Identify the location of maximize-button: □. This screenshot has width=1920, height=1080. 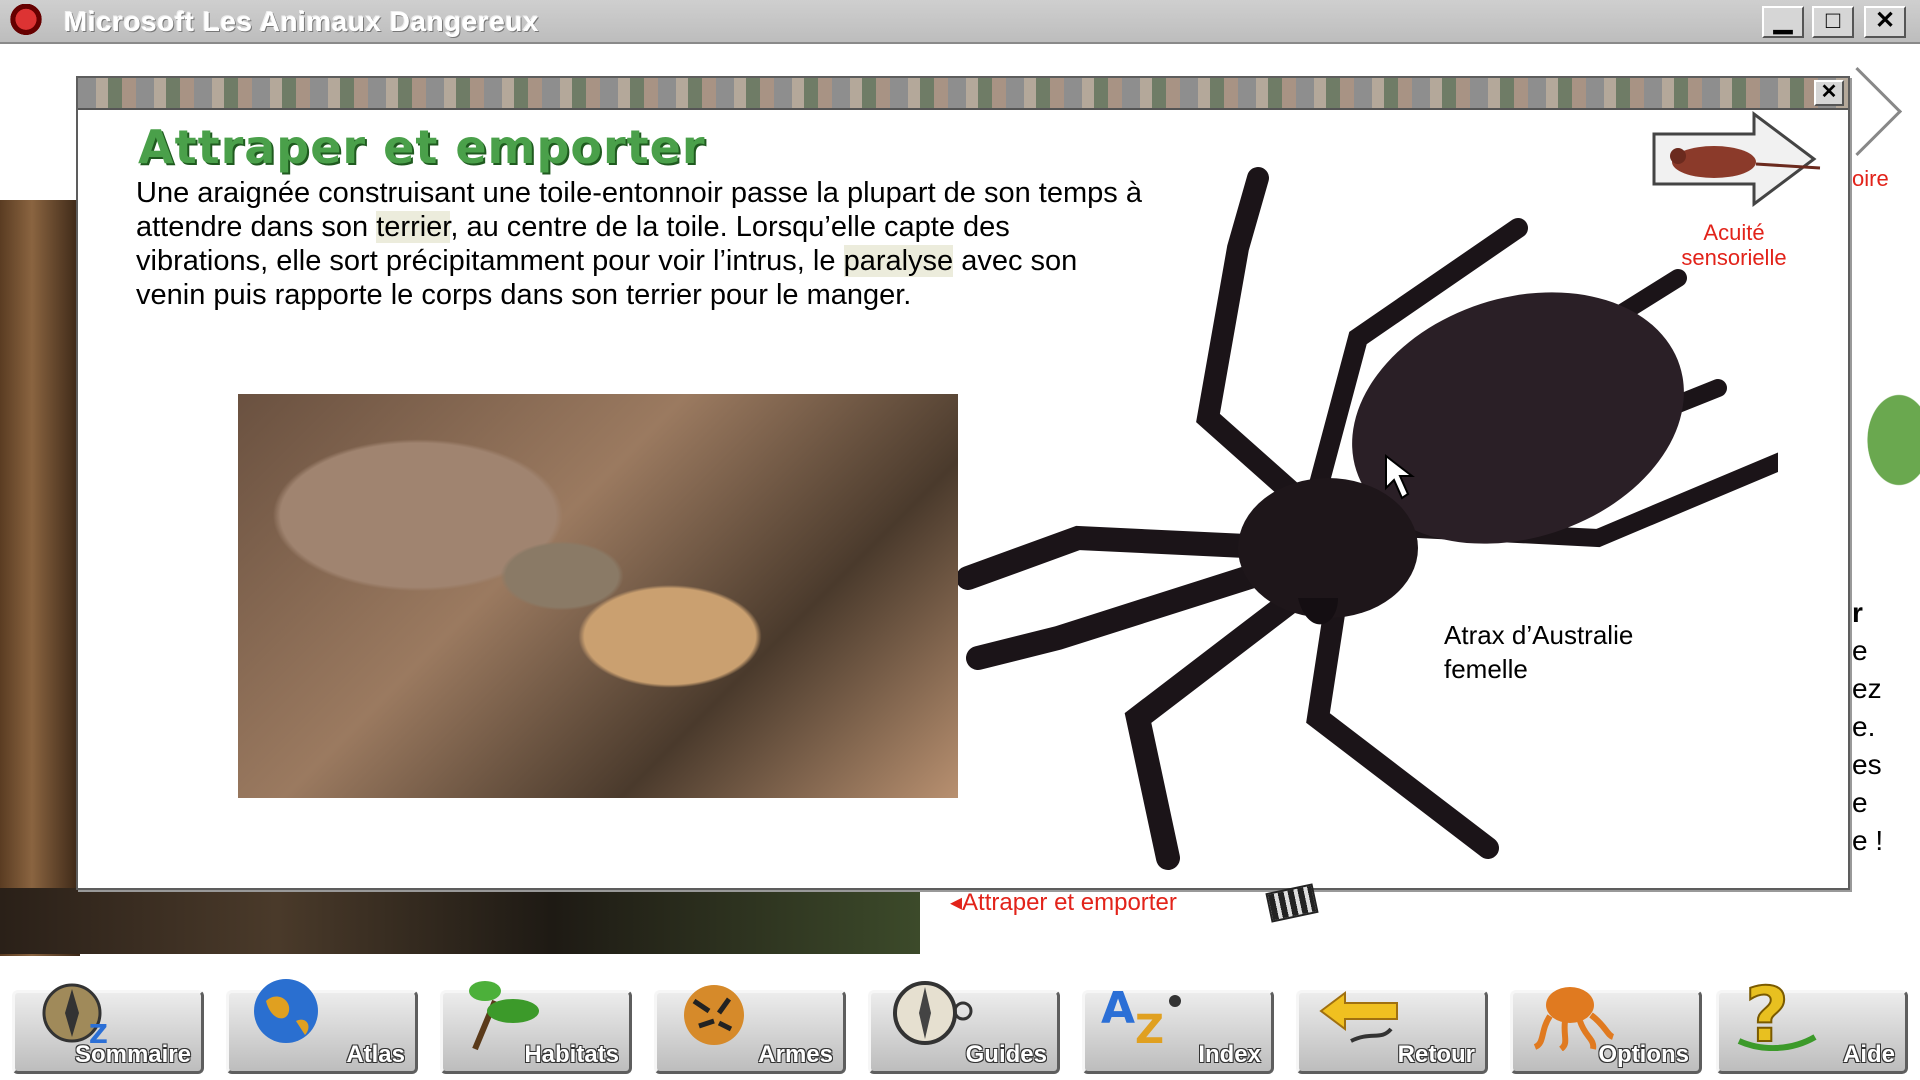
(1833, 22).